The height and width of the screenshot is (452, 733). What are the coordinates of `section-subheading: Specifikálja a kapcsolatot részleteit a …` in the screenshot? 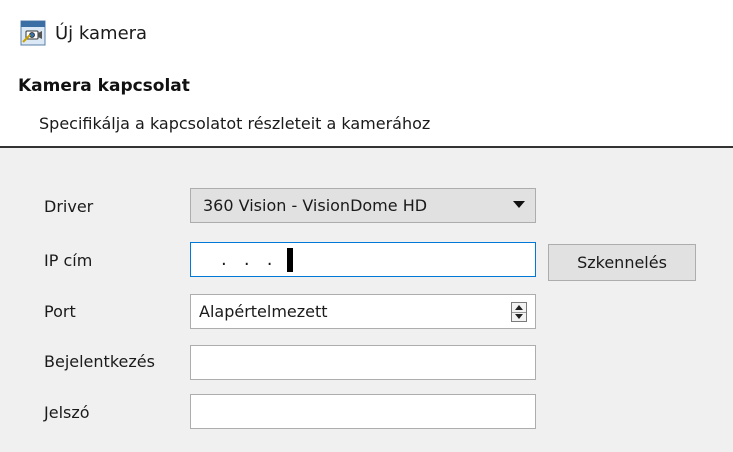 It's located at (235, 123).